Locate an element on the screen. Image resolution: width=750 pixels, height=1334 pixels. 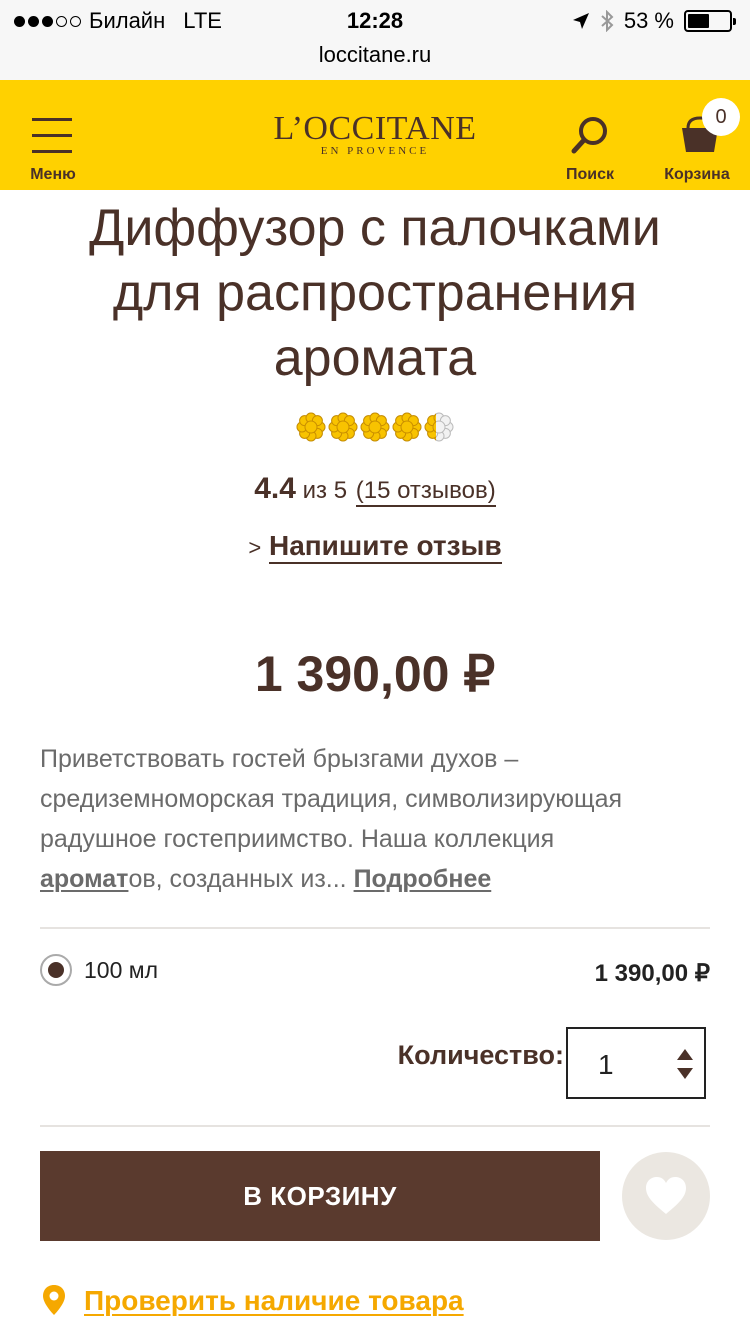
heart-icon is located at coordinates (666, 1195).